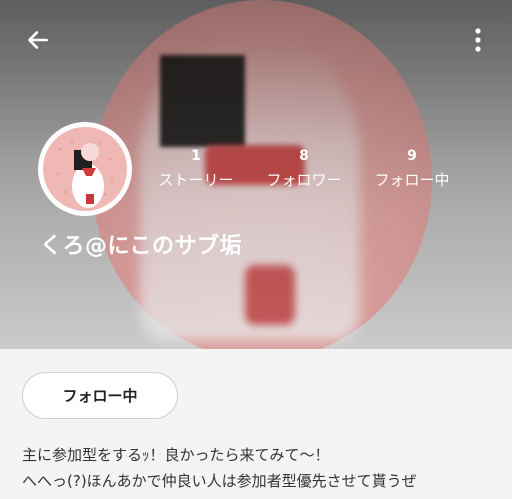  What do you see at coordinates (196, 156) in the screenshot?
I see `stat-stories-count: 1` at bounding box center [196, 156].